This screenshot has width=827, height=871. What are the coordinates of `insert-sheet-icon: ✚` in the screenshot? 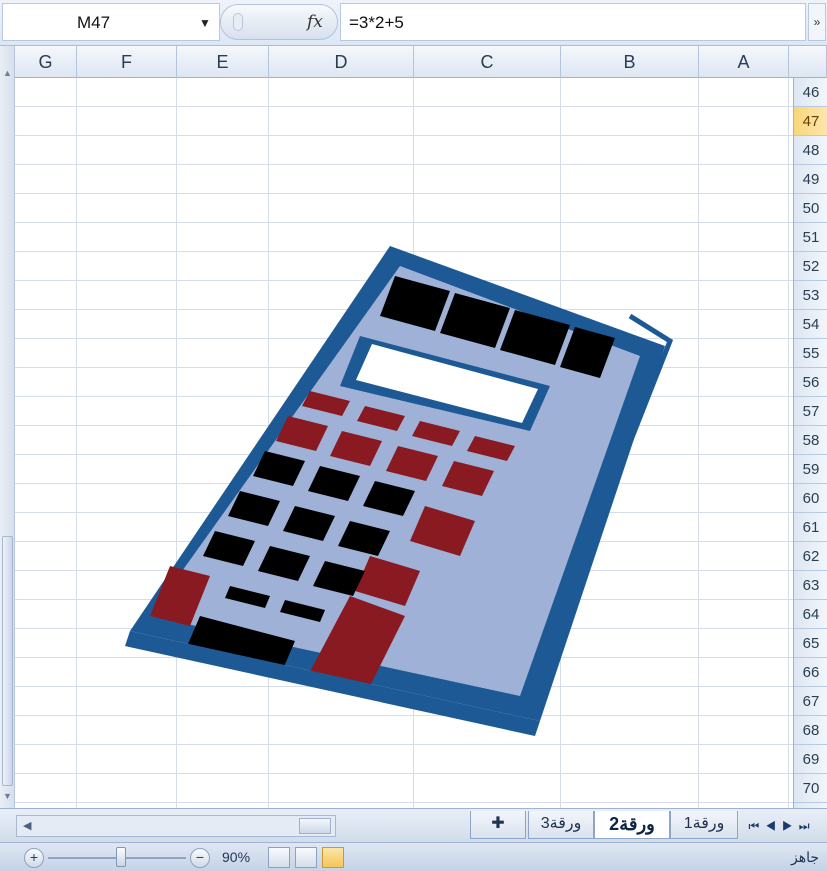 It's located at (498, 823).